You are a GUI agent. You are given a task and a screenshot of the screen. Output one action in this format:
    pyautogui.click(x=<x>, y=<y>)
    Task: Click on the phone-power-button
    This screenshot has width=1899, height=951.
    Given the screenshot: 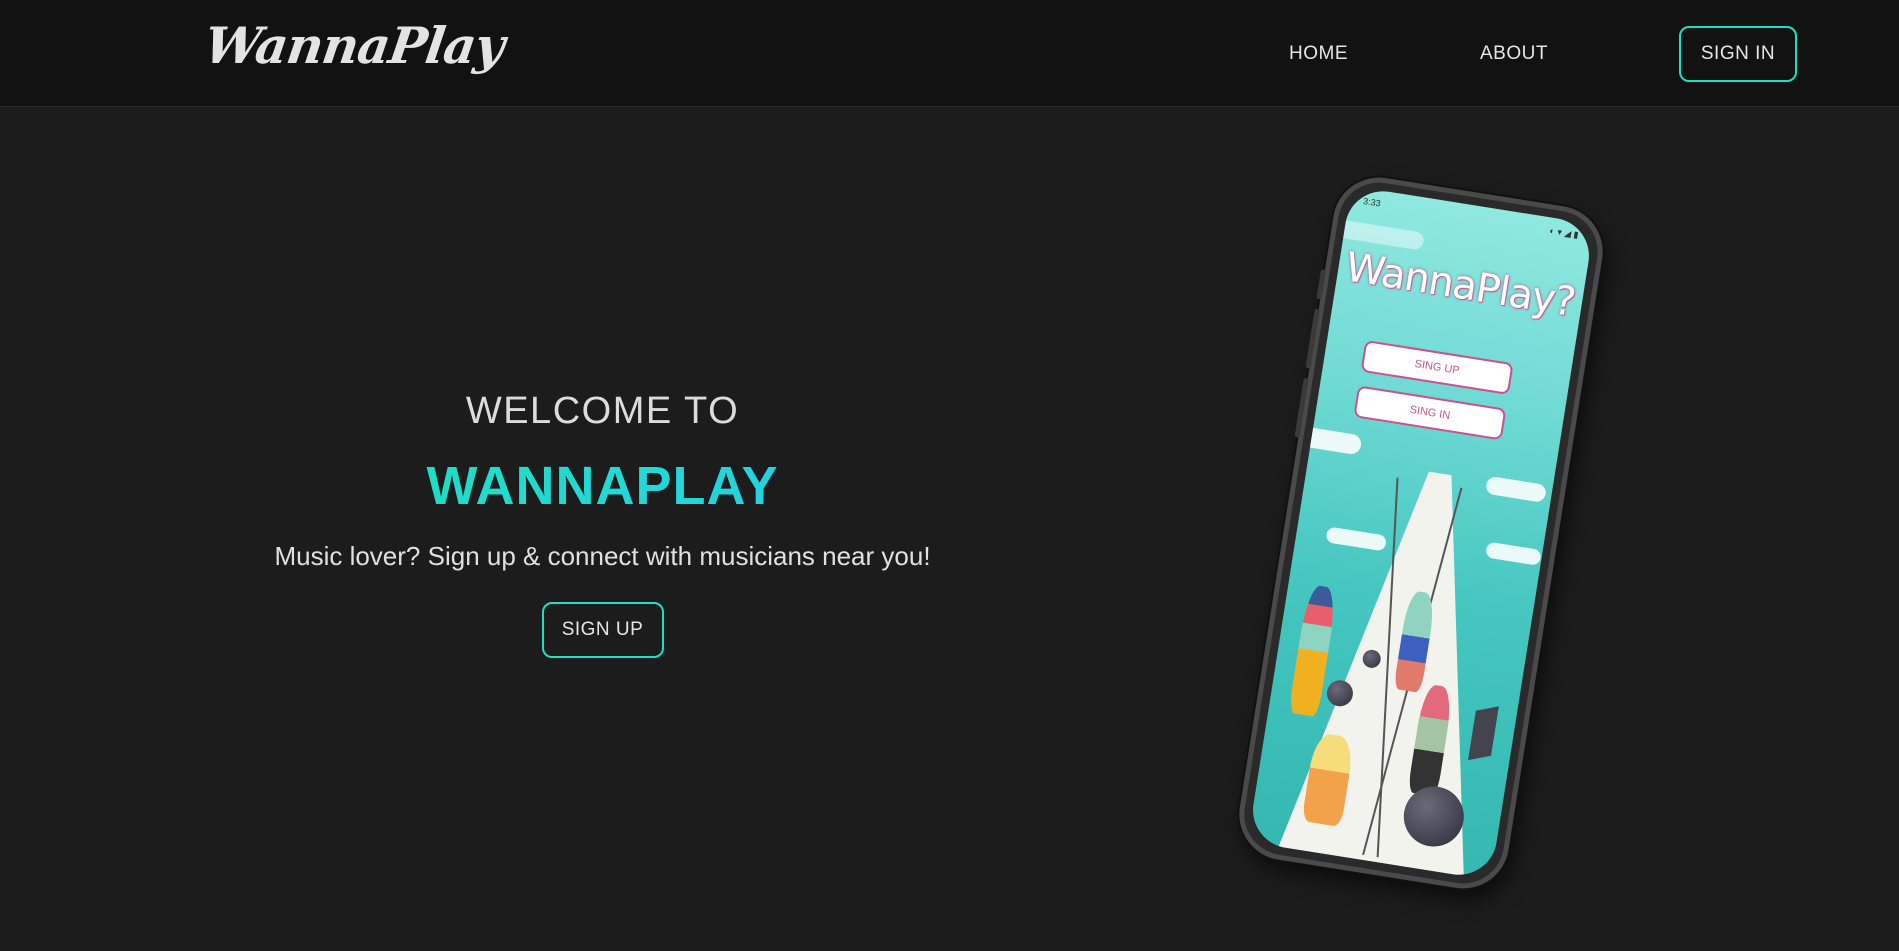 What is the action you would take?
    pyautogui.click(x=1301, y=407)
    